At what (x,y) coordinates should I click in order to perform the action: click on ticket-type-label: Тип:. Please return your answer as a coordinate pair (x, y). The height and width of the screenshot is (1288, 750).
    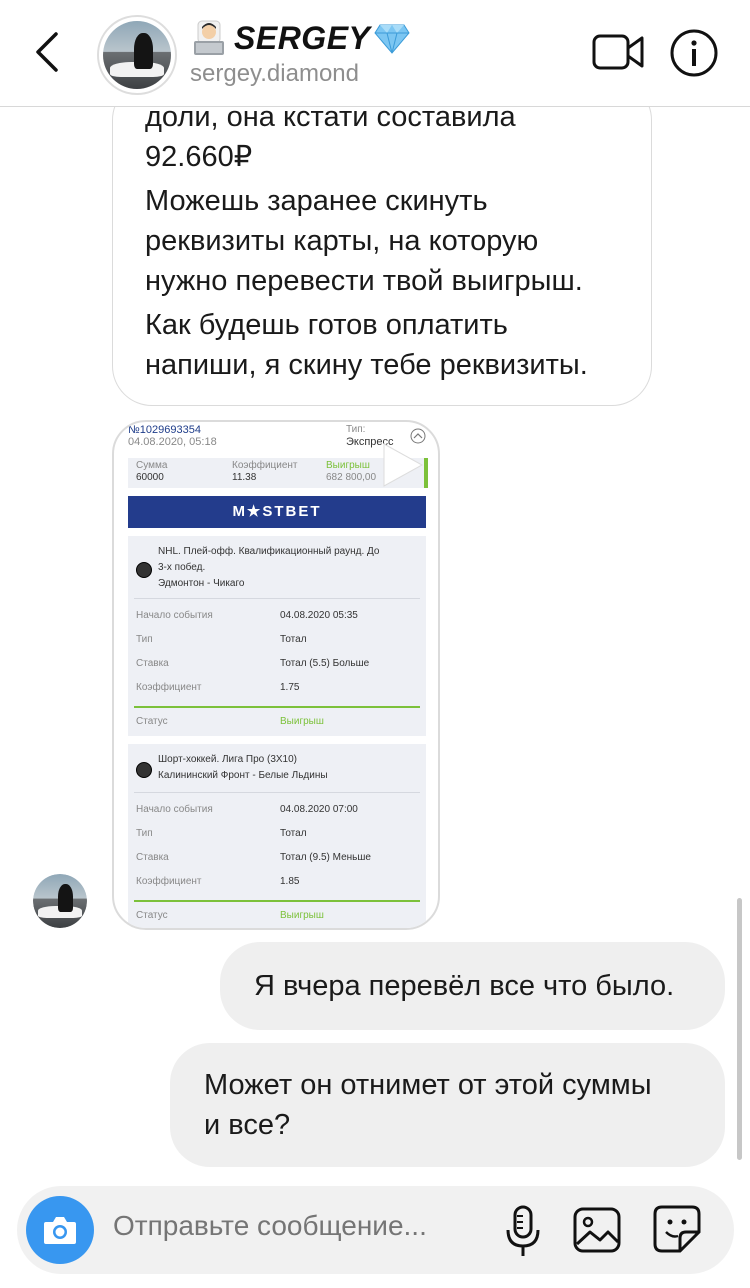
    Looking at the image, I should click on (356, 429).